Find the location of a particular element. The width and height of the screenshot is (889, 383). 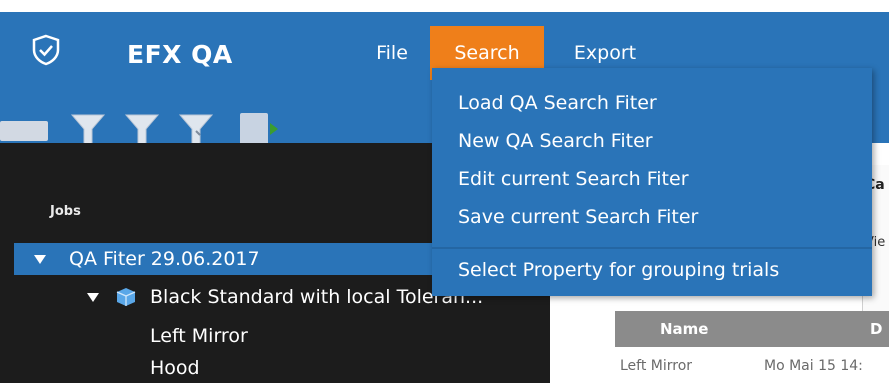

menu-separator is located at coordinates (652, 248).